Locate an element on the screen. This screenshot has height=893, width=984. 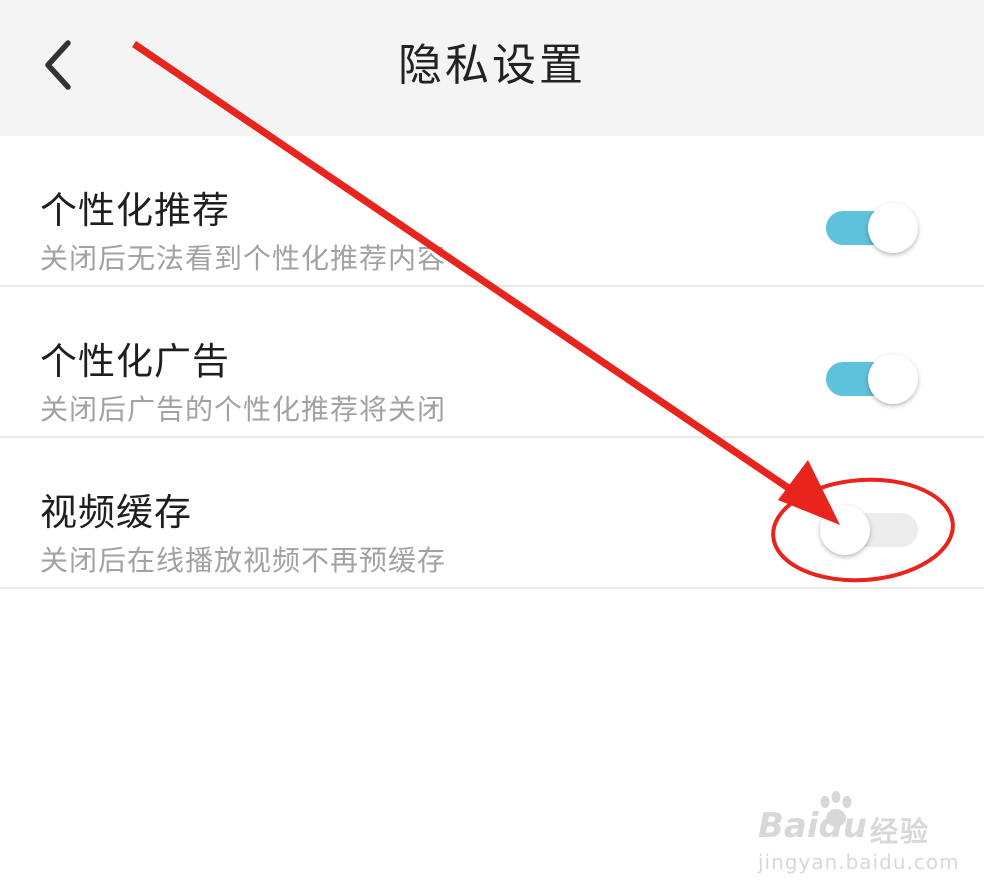
personalized-ads-toggle is located at coordinates (872, 379).